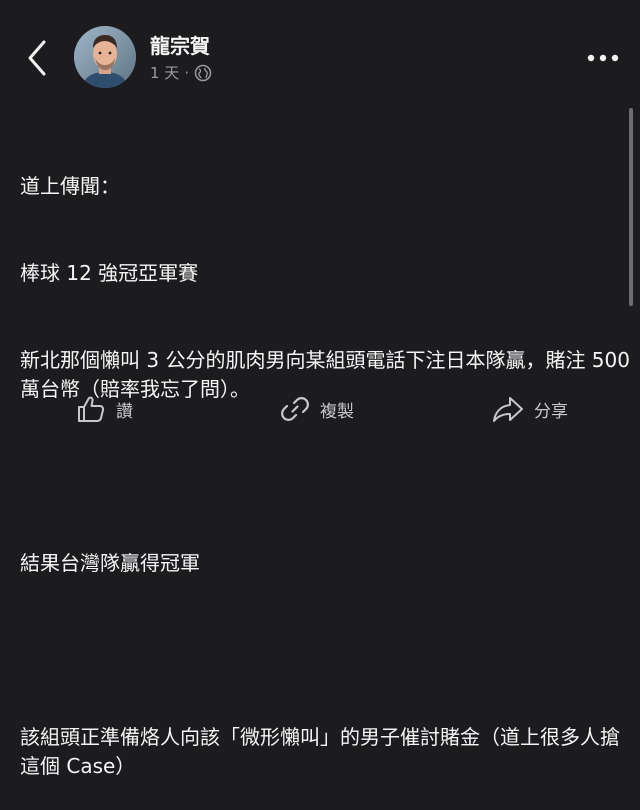 This screenshot has height=810, width=640. What do you see at coordinates (124, 411) in the screenshot?
I see `like-label: 讚` at bounding box center [124, 411].